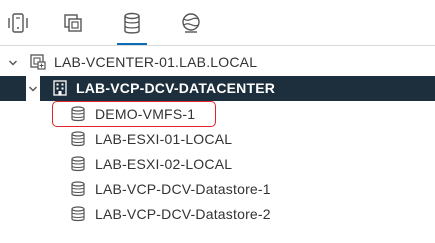 The image size is (435, 243). I want to click on tab-hosts-and-clusters, so click(18, 28).